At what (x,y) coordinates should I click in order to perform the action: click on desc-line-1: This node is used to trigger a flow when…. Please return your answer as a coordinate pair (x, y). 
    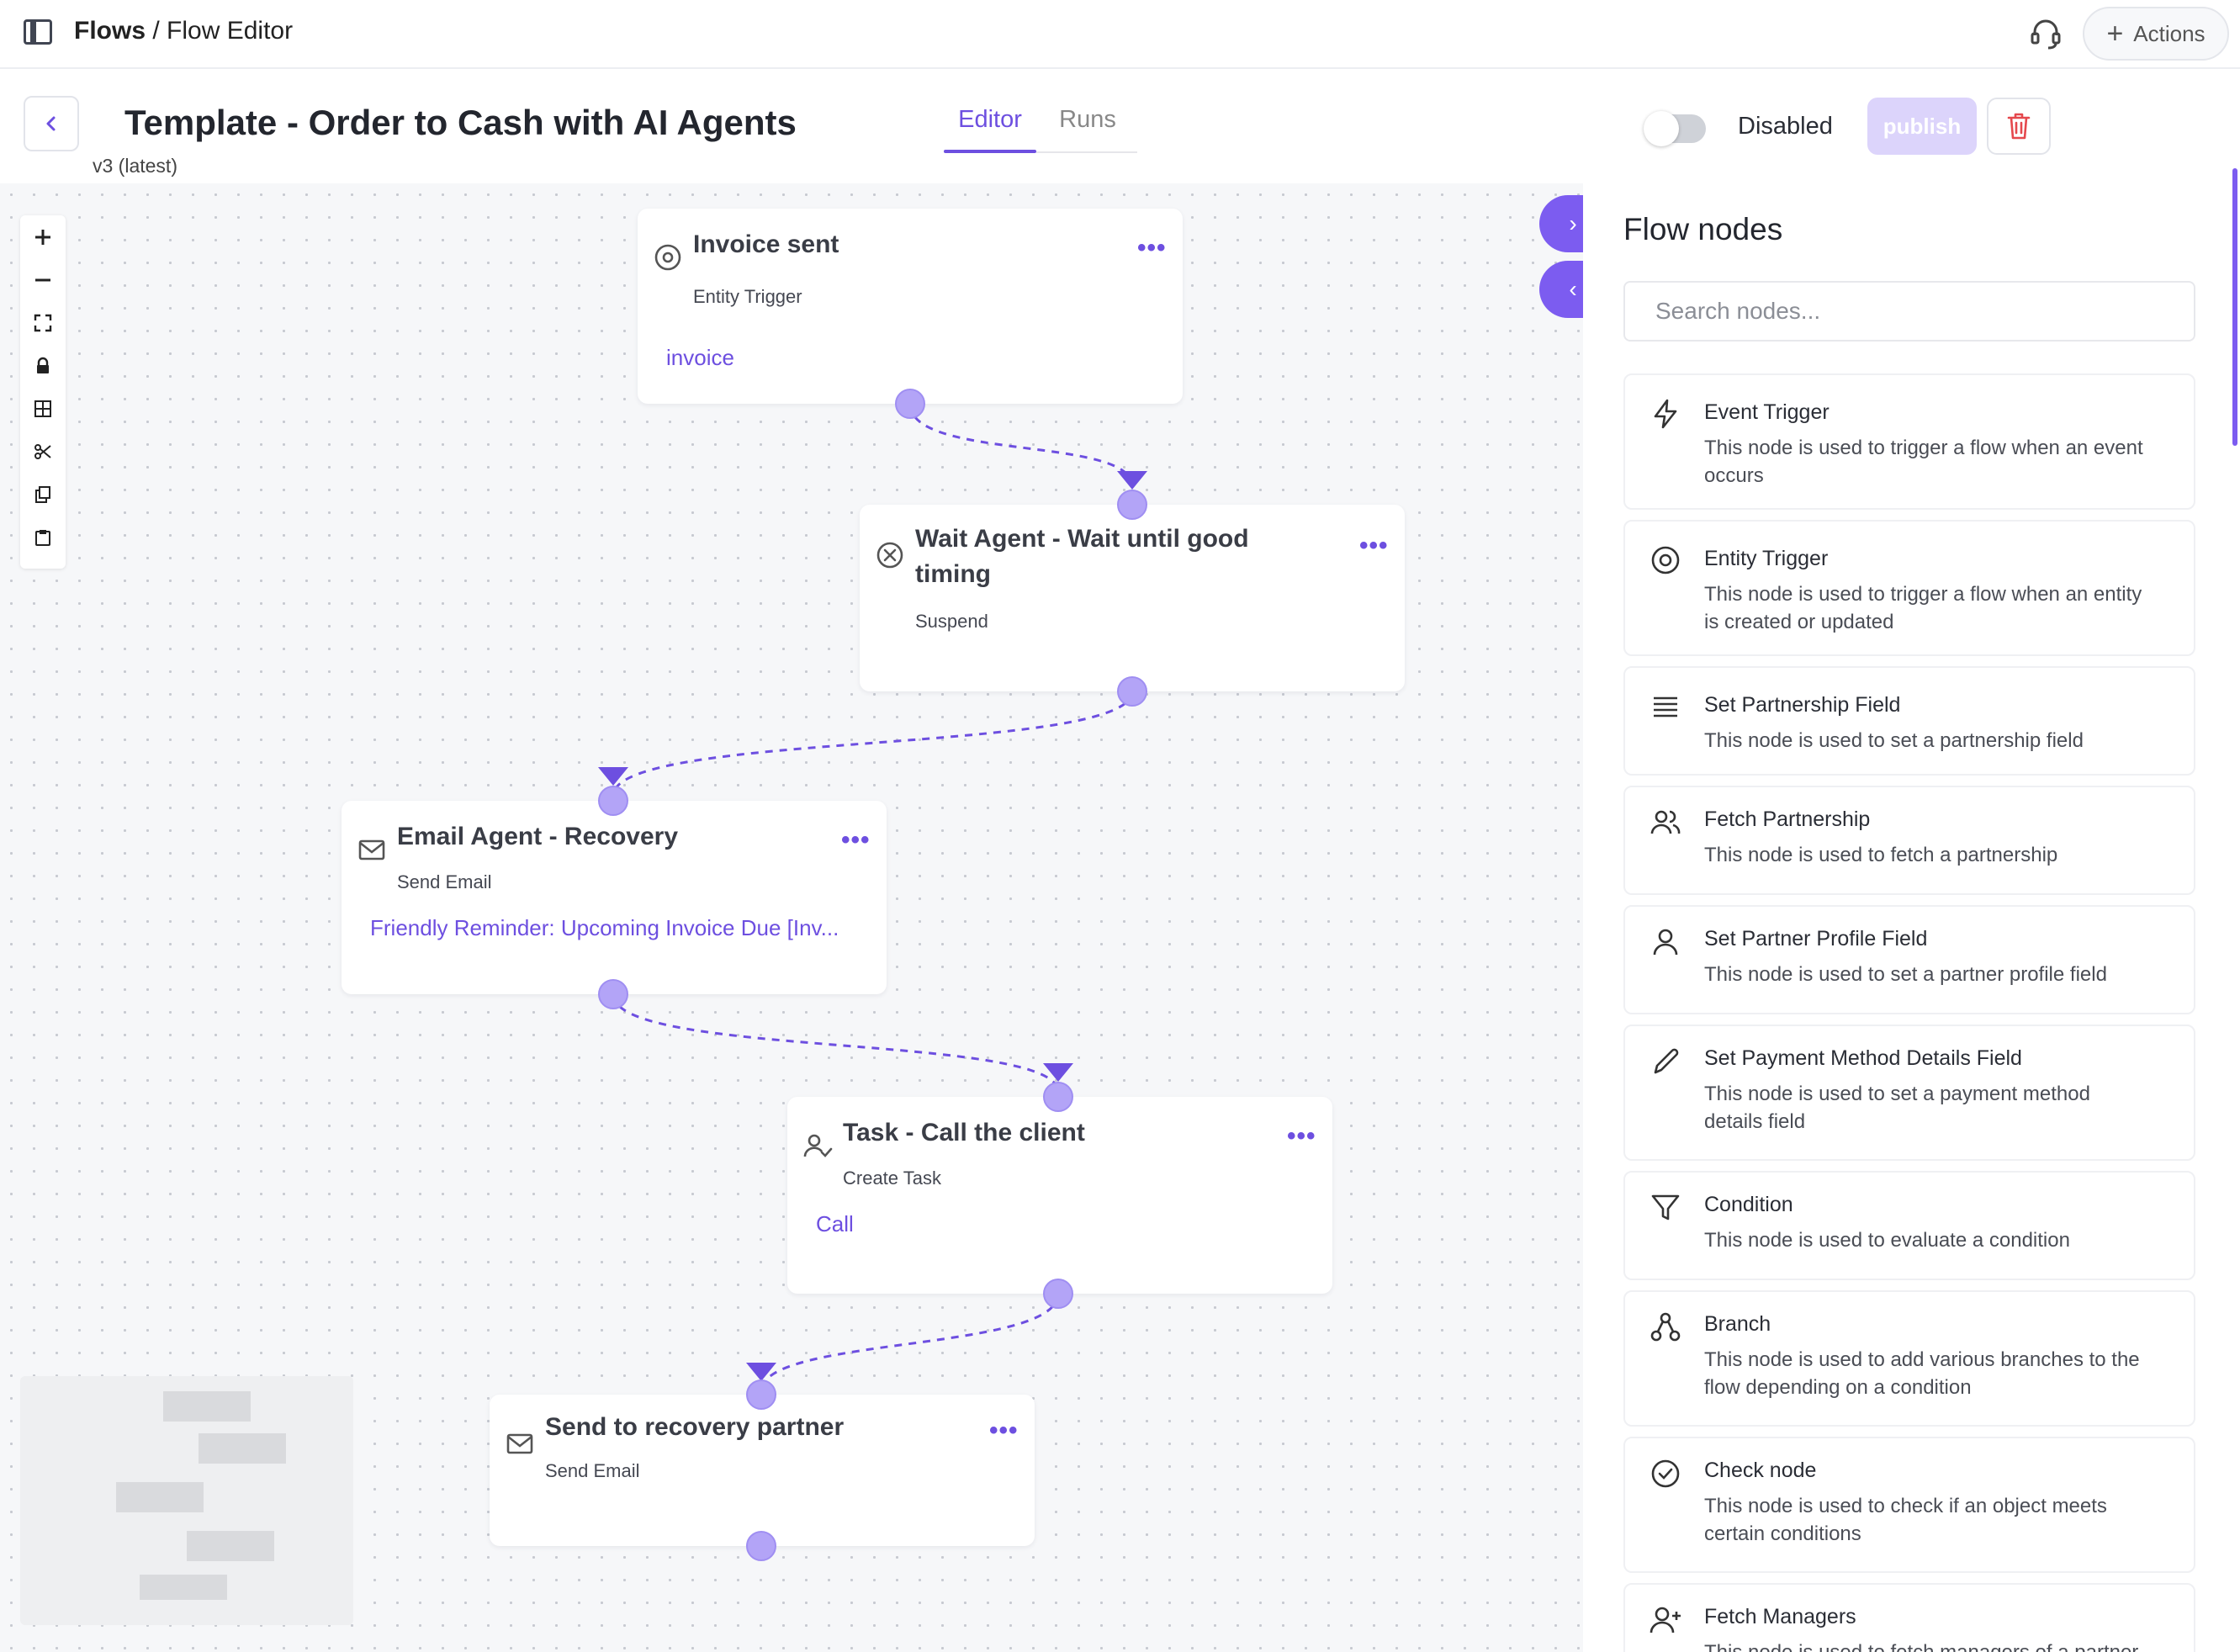
    Looking at the image, I should click on (1923, 594).